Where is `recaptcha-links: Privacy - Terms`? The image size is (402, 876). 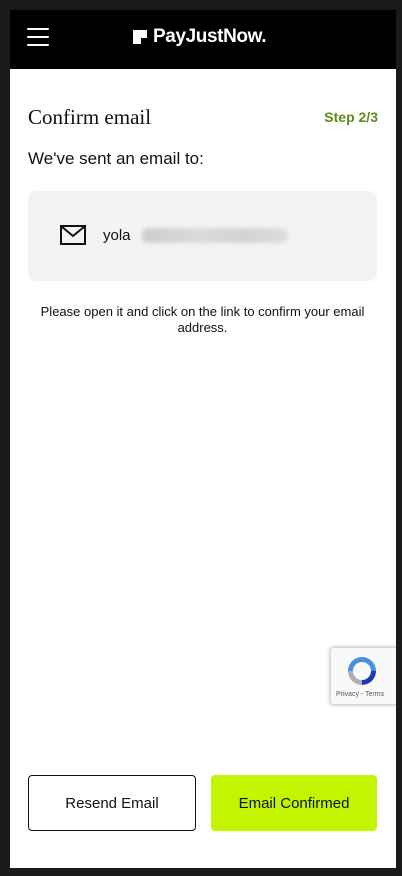 recaptcha-links: Privacy - Terms is located at coordinates (360, 694).